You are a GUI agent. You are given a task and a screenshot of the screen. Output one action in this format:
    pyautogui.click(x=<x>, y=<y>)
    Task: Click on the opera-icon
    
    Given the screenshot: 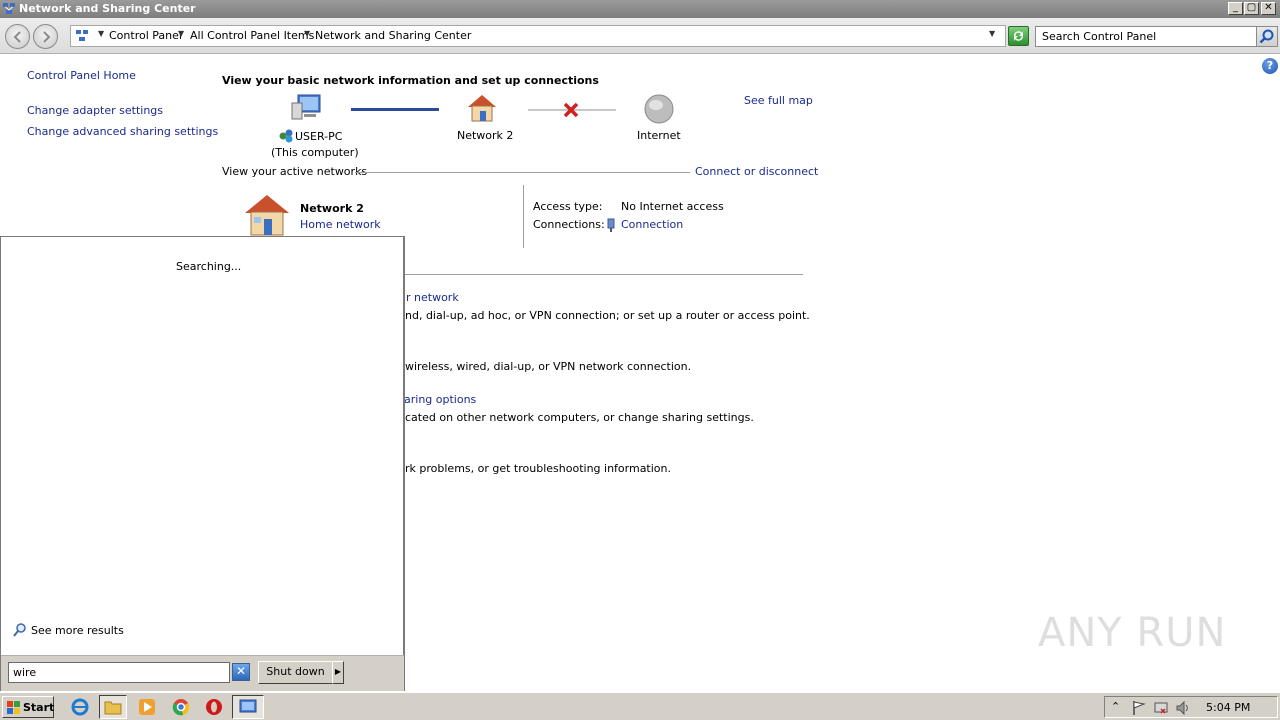 What is the action you would take?
    pyautogui.click(x=214, y=707)
    